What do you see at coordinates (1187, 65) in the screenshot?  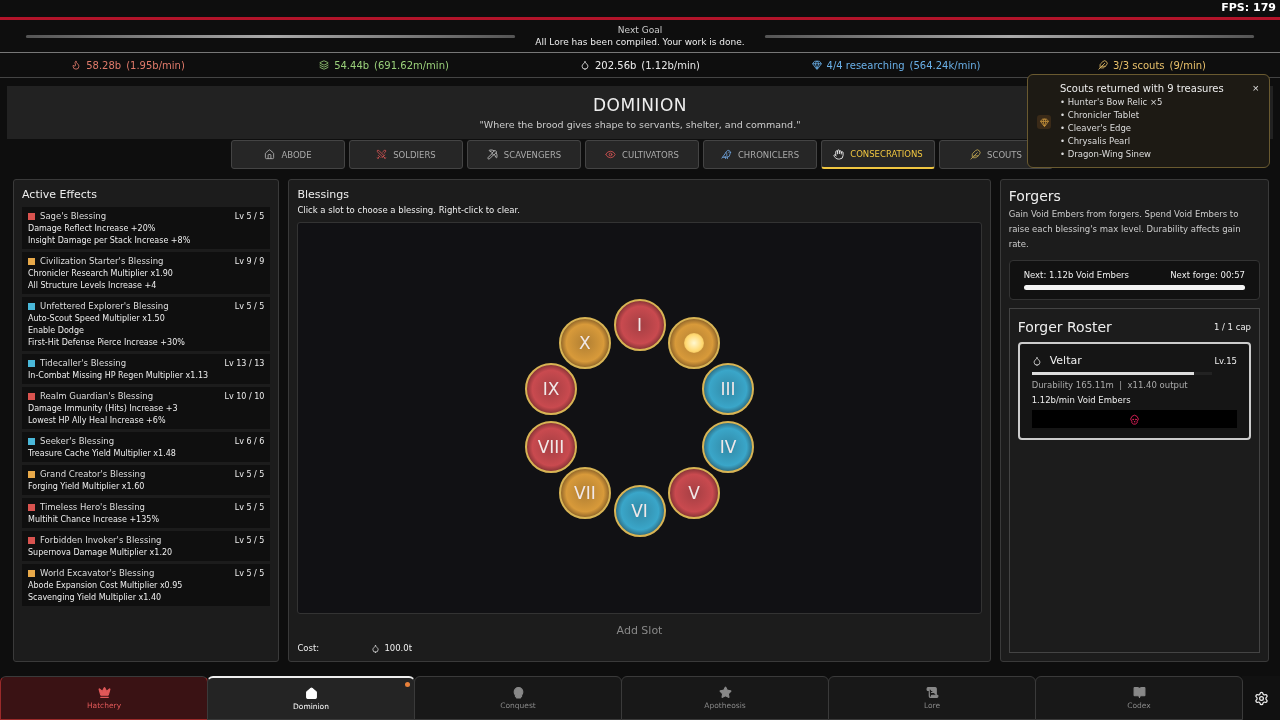 I see `resource-rate: (9/min)` at bounding box center [1187, 65].